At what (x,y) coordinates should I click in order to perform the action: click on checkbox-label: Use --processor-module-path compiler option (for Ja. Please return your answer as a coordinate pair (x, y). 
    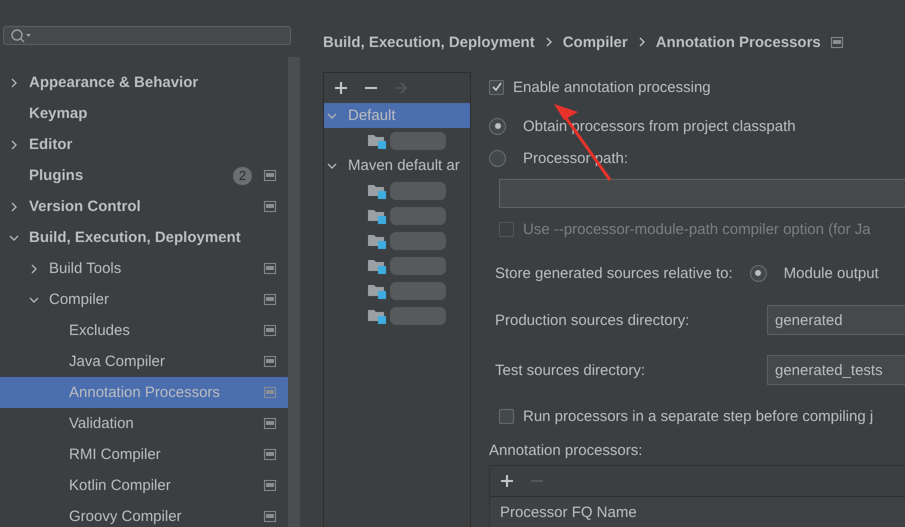
    Looking at the image, I should click on (697, 229).